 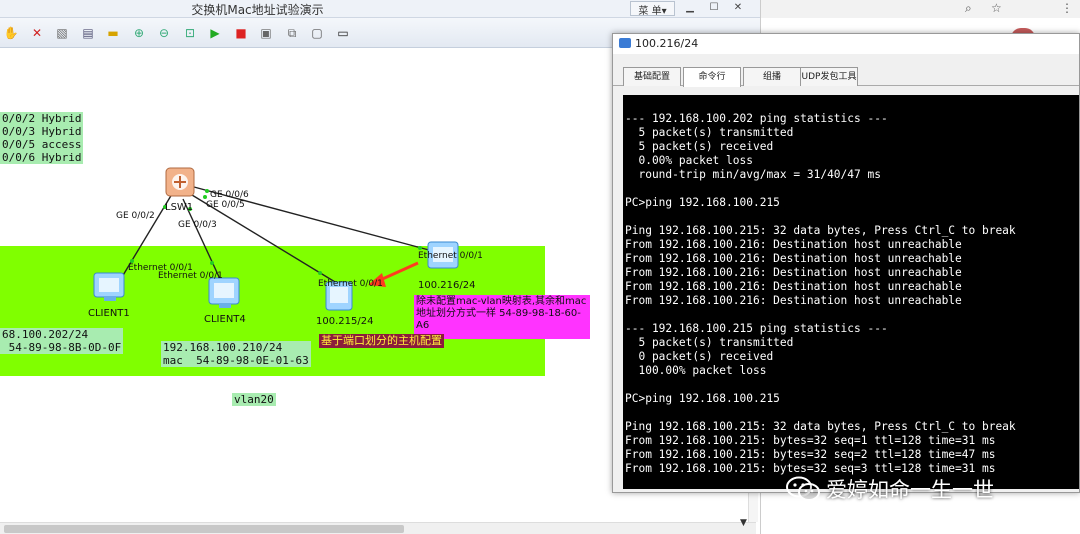 What do you see at coordinates (88, 33) in the screenshot?
I see `text-icon: ▤` at bounding box center [88, 33].